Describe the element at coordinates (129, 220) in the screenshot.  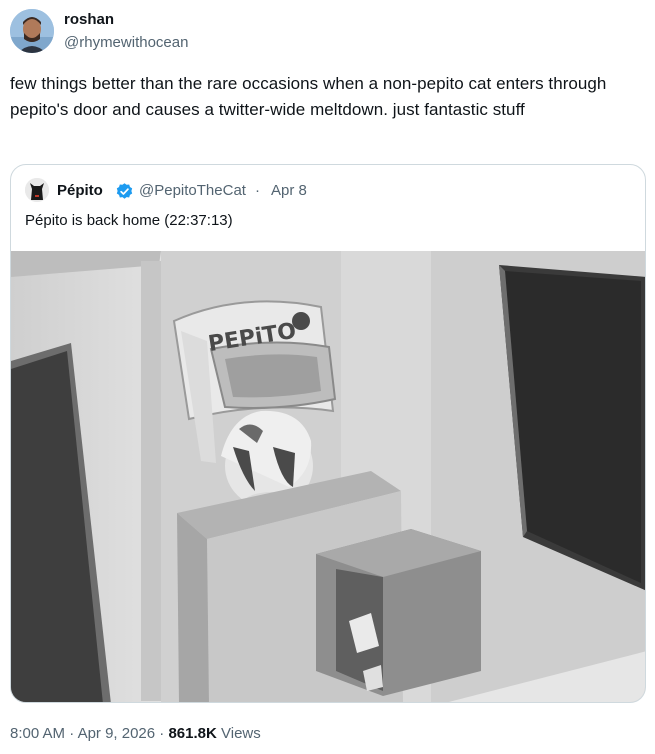
I see `quoted-tweet-text: Pépito is back home (22:37:13)` at that location.